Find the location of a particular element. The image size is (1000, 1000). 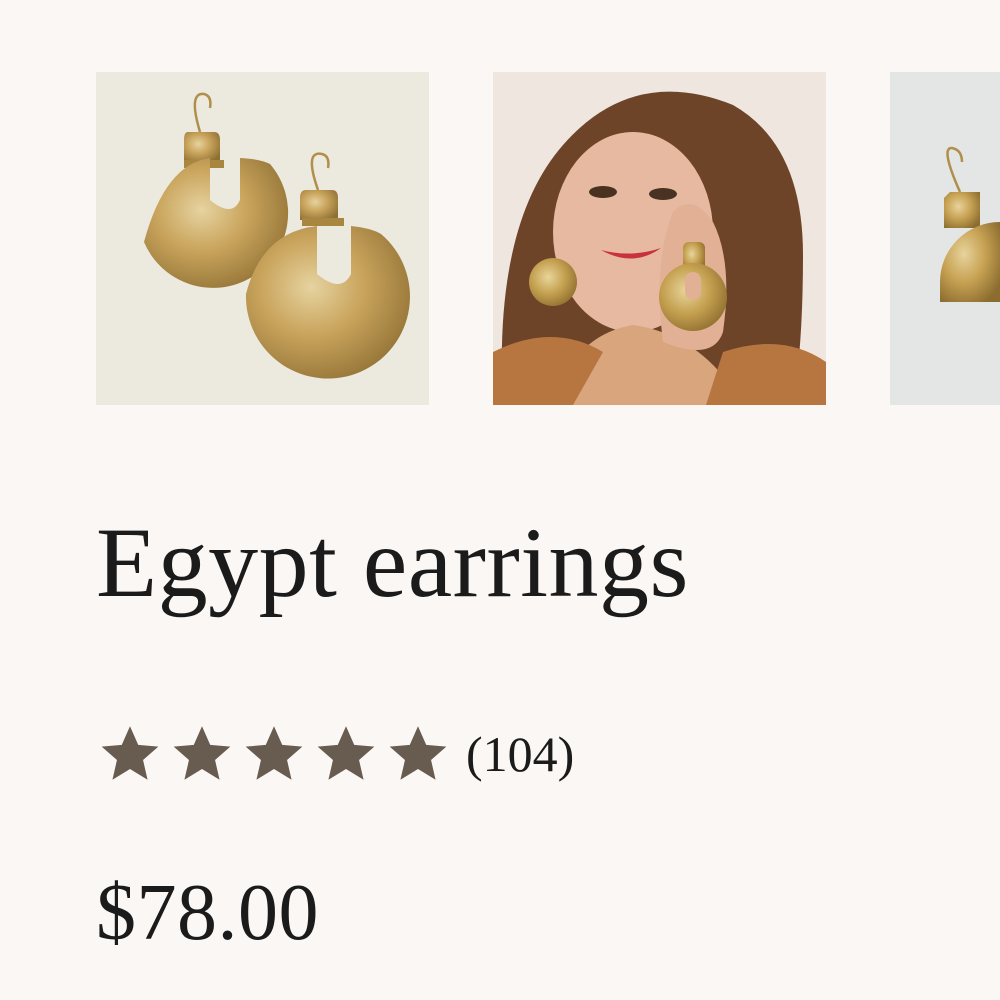

rating-stars is located at coordinates (274, 754).